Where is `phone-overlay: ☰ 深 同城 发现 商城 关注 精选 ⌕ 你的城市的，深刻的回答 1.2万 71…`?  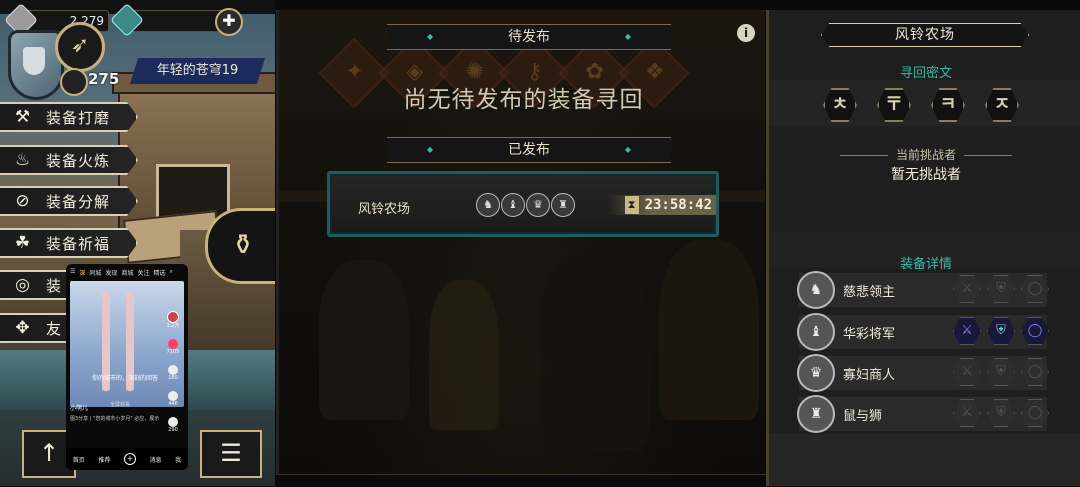 phone-overlay: ☰ 深 同城 发现 商城 关注 精选 ⌕ 你的城市的，深刻的回答 1.2万 71… is located at coordinates (127, 367).